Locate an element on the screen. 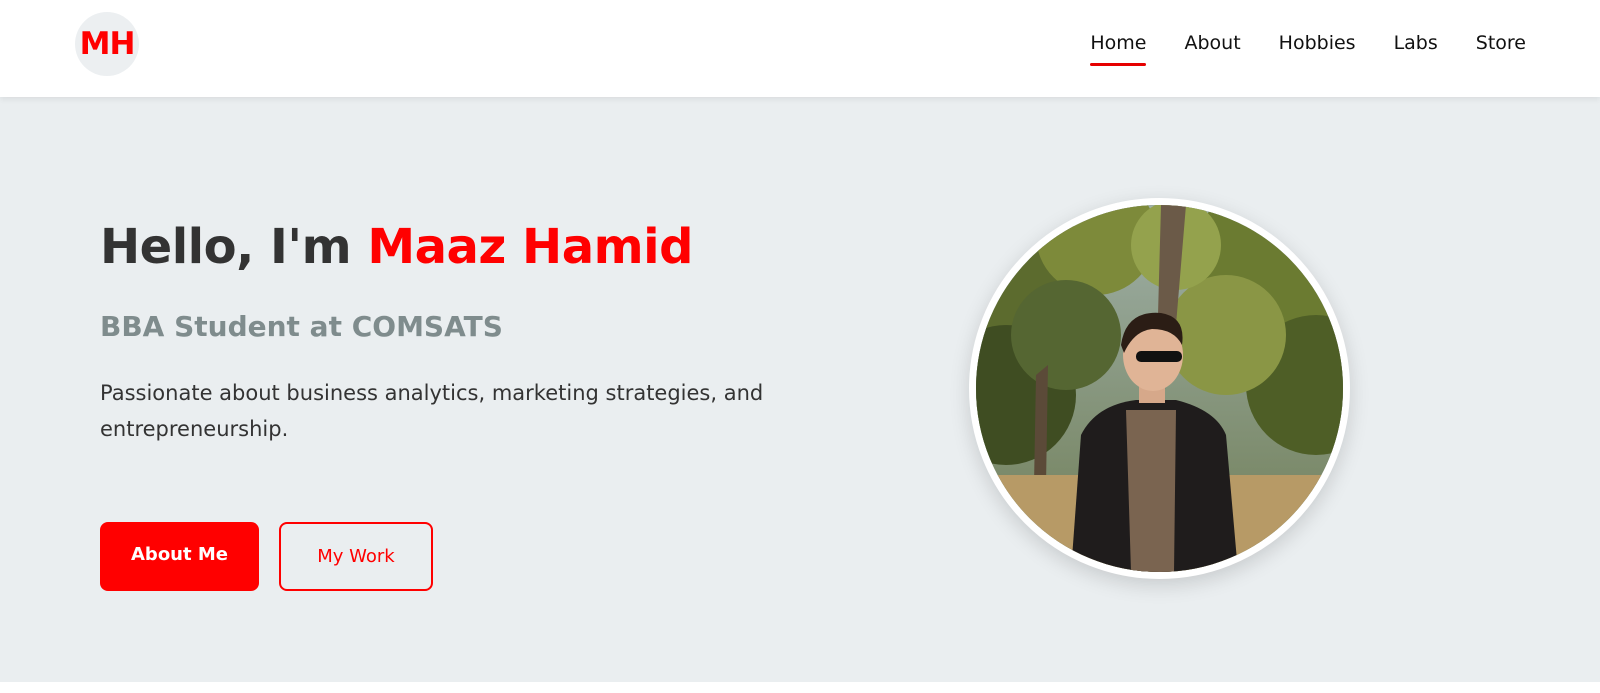 Image resolution: width=1600 pixels, height=693 pixels. site-header: MH Home About Hobbies Labs Store is located at coordinates (800, 48).